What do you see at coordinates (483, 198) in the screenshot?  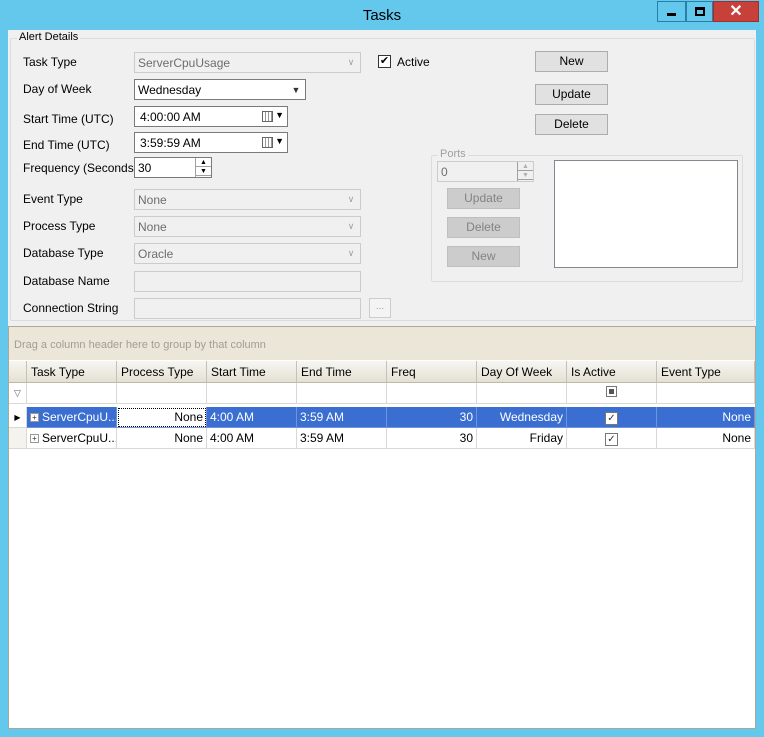 I see `ports-update-button: Update` at bounding box center [483, 198].